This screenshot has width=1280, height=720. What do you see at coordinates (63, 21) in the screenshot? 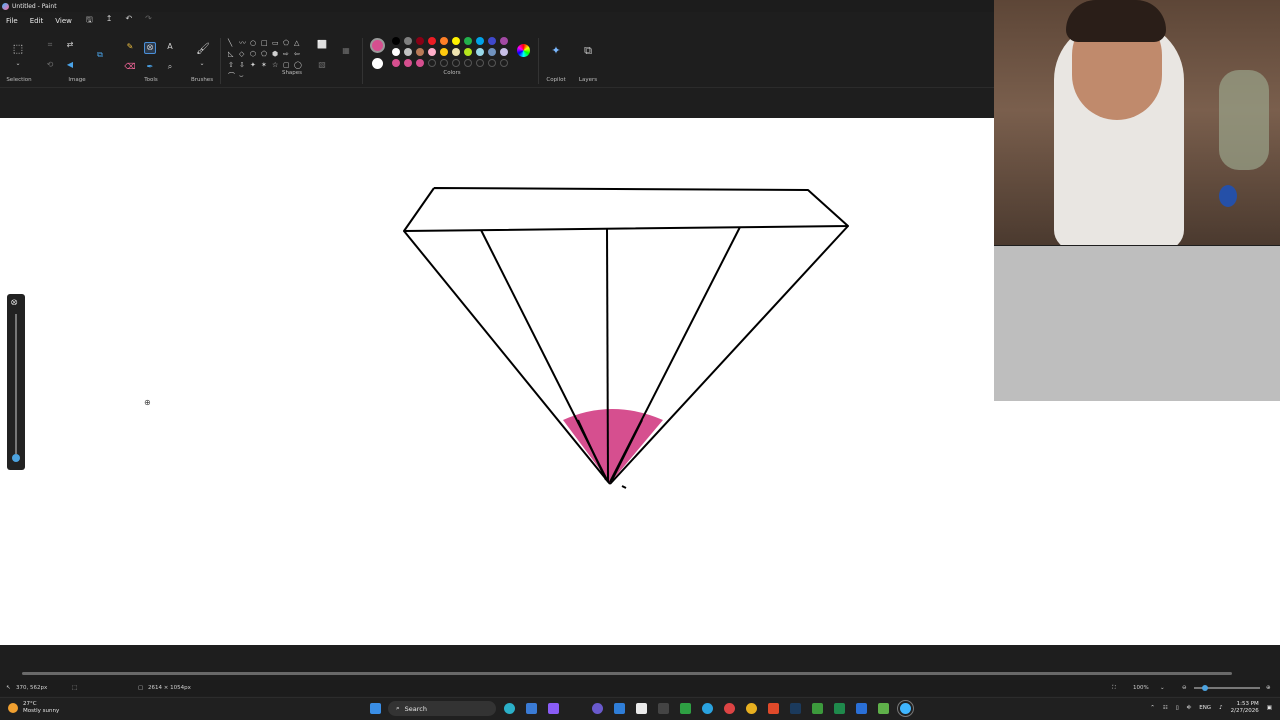
I see `menu-view: View` at bounding box center [63, 21].